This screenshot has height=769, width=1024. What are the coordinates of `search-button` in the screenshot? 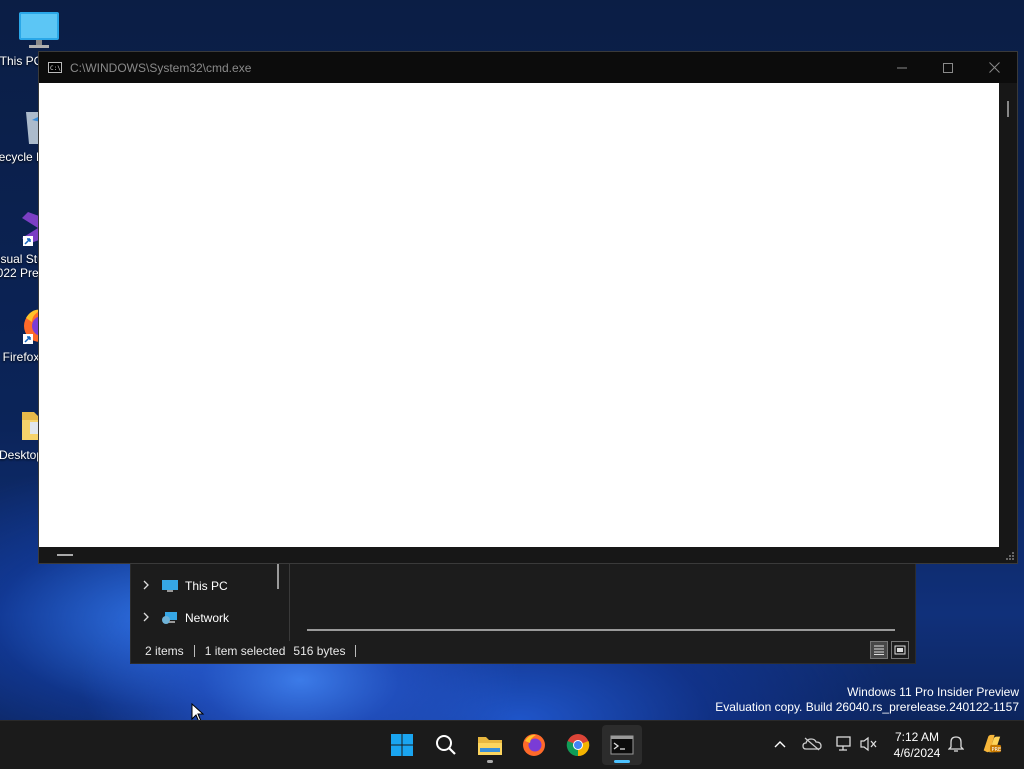 It's located at (446, 745).